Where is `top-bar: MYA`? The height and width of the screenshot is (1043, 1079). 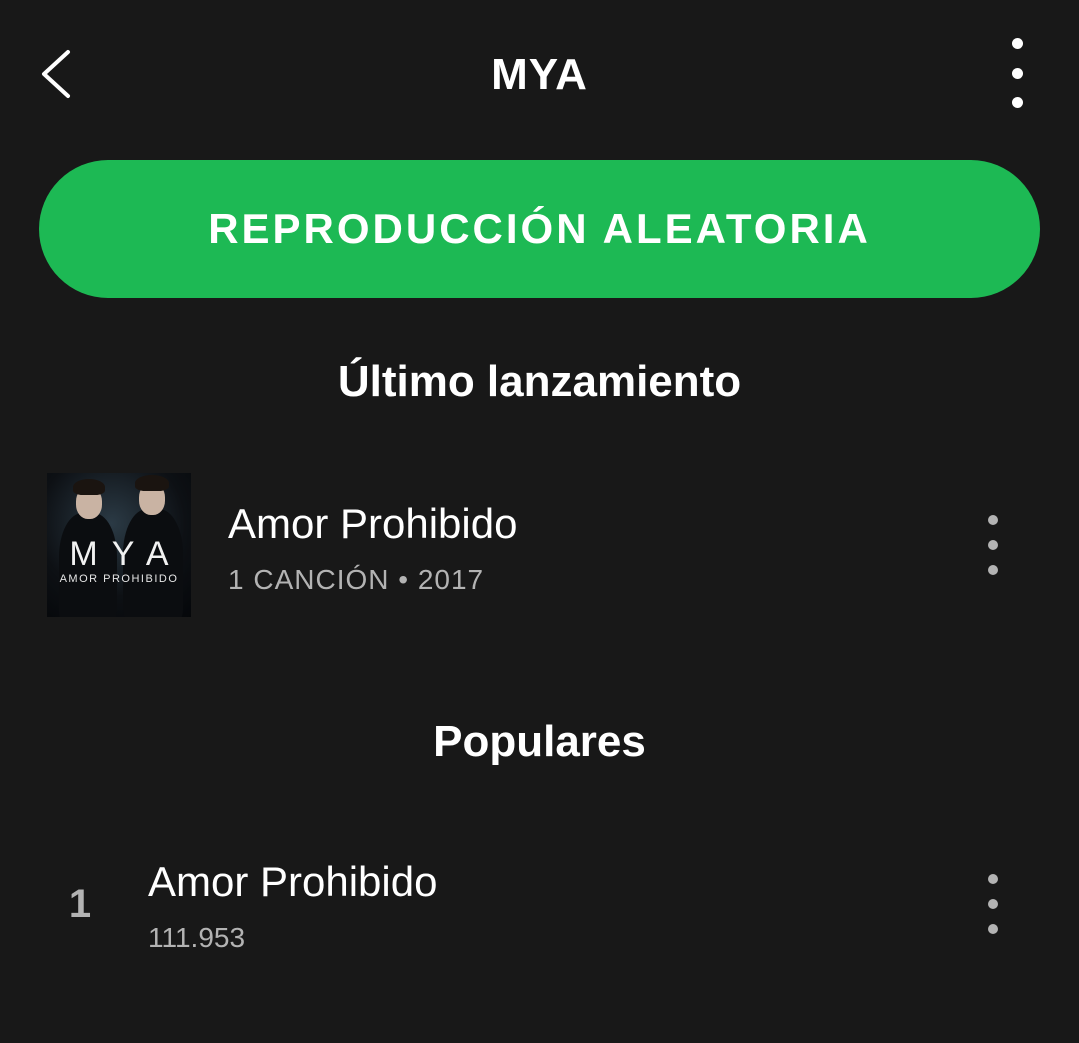 top-bar: MYA is located at coordinates (539, 75).